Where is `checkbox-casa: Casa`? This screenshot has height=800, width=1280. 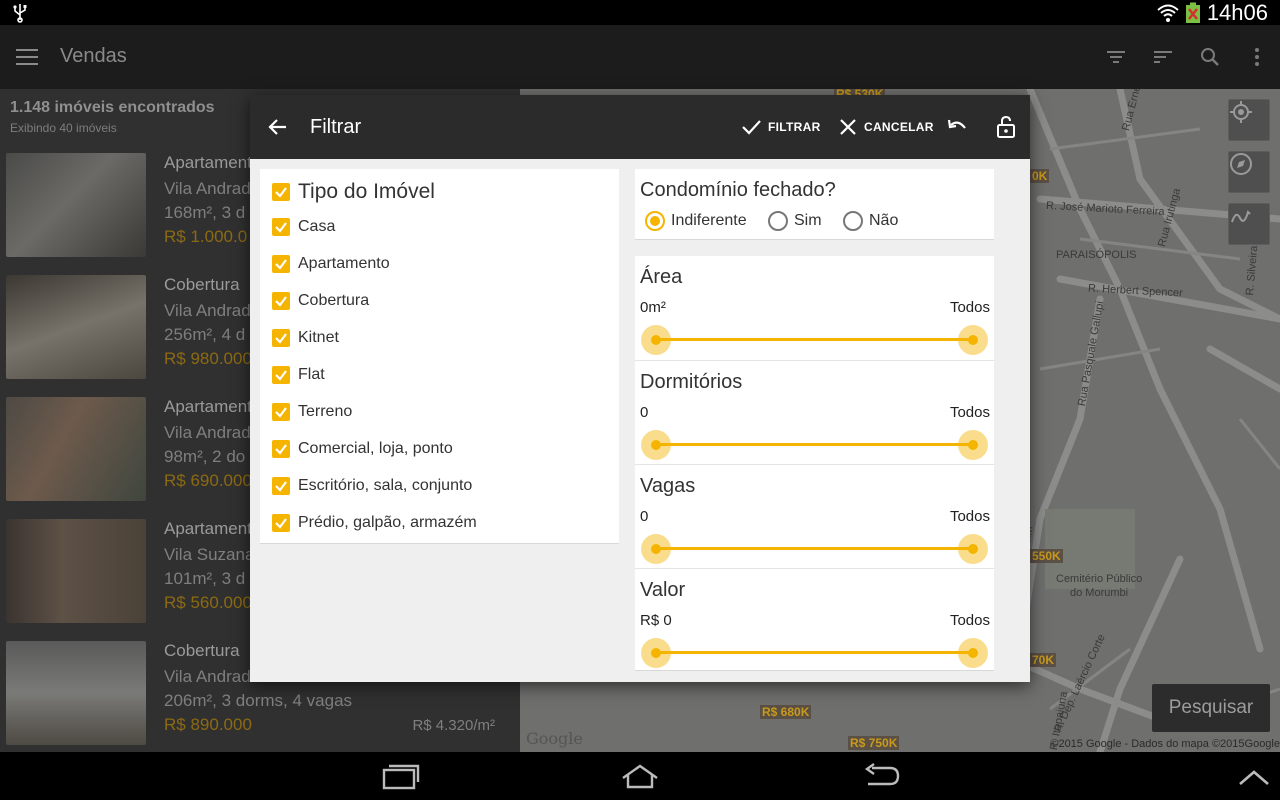 checkbox-casa: Casa is located at coordinates (303, 227).